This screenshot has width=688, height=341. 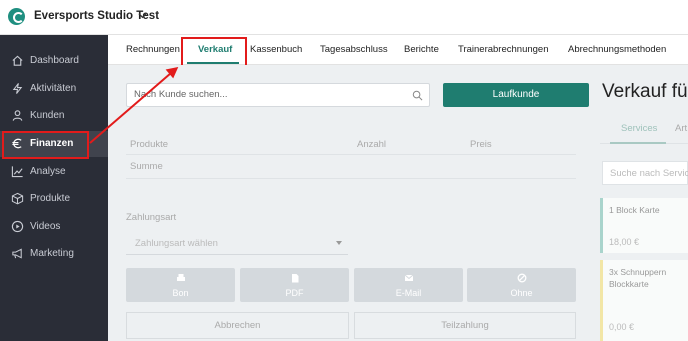 What do you see at coordinates (149, 144) in the screenshot?
I see `column-header-produkte: Produkte` at bounding box center [149, 144].